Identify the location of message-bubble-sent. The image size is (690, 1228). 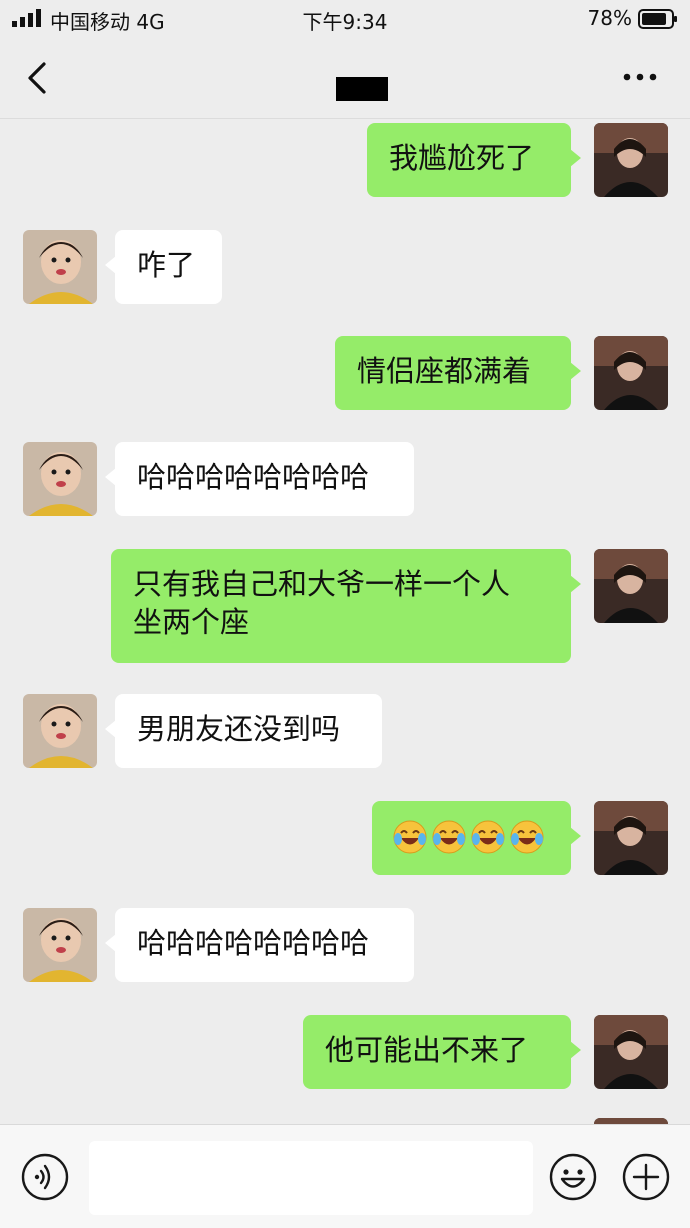
(476, 838).